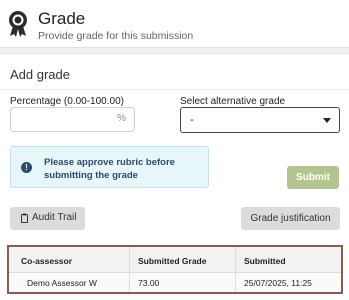 The height and width of the screenshot is (300, 349). Describe the element at coordinates (26, 167) in the screenshot. I see `info-icon: !` at that location.